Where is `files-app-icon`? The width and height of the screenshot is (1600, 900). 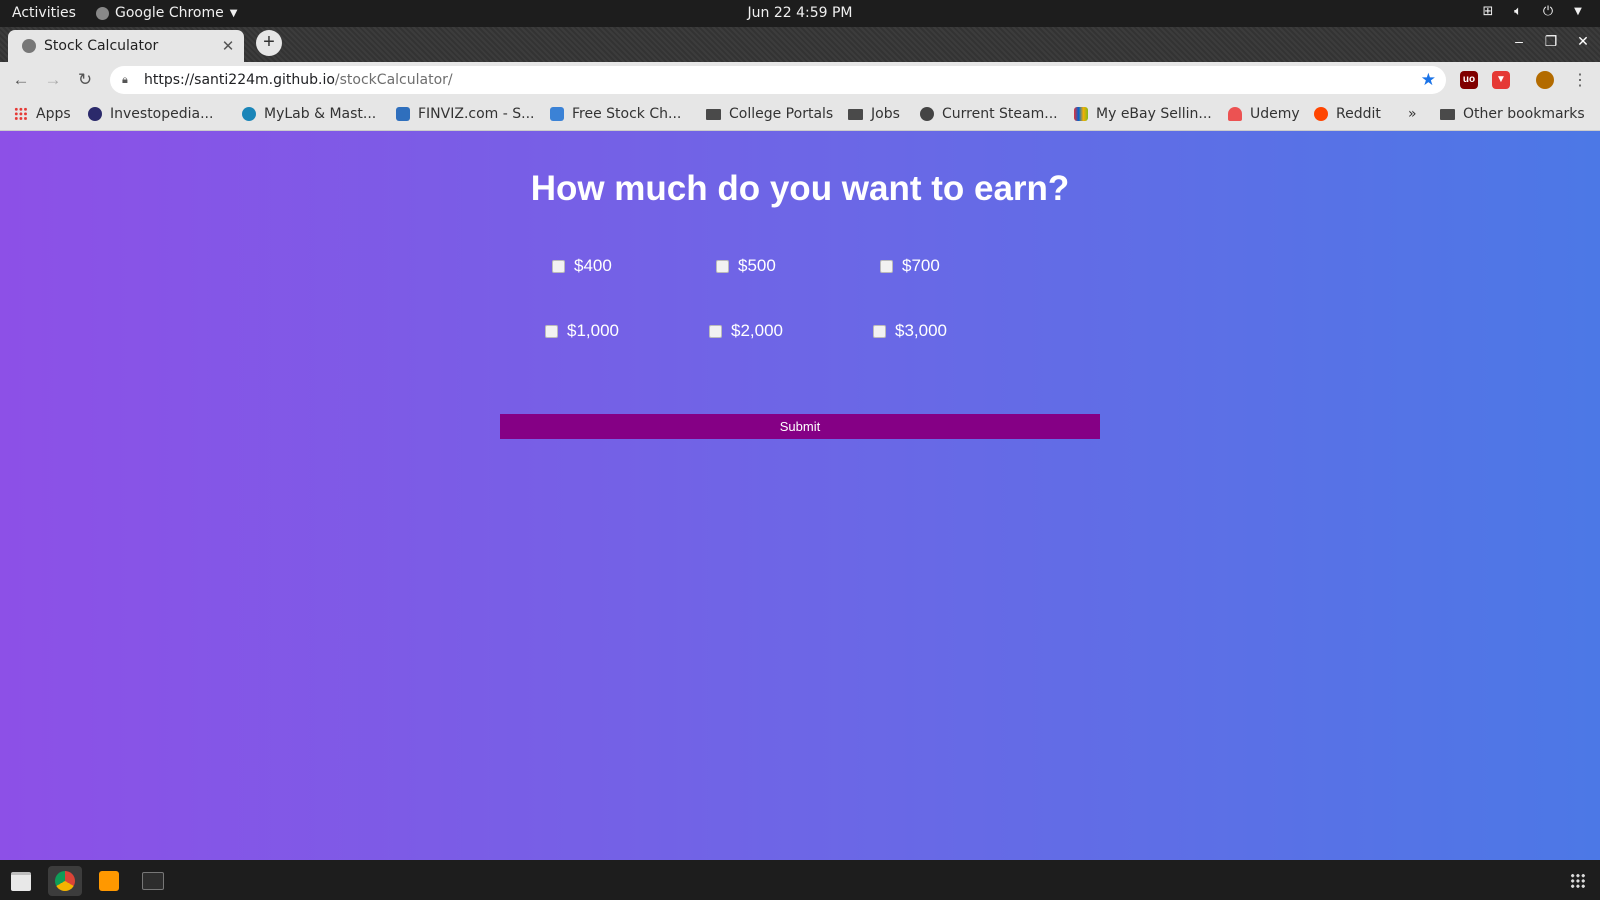 files-app-icon is located at coordinates (21, 881).